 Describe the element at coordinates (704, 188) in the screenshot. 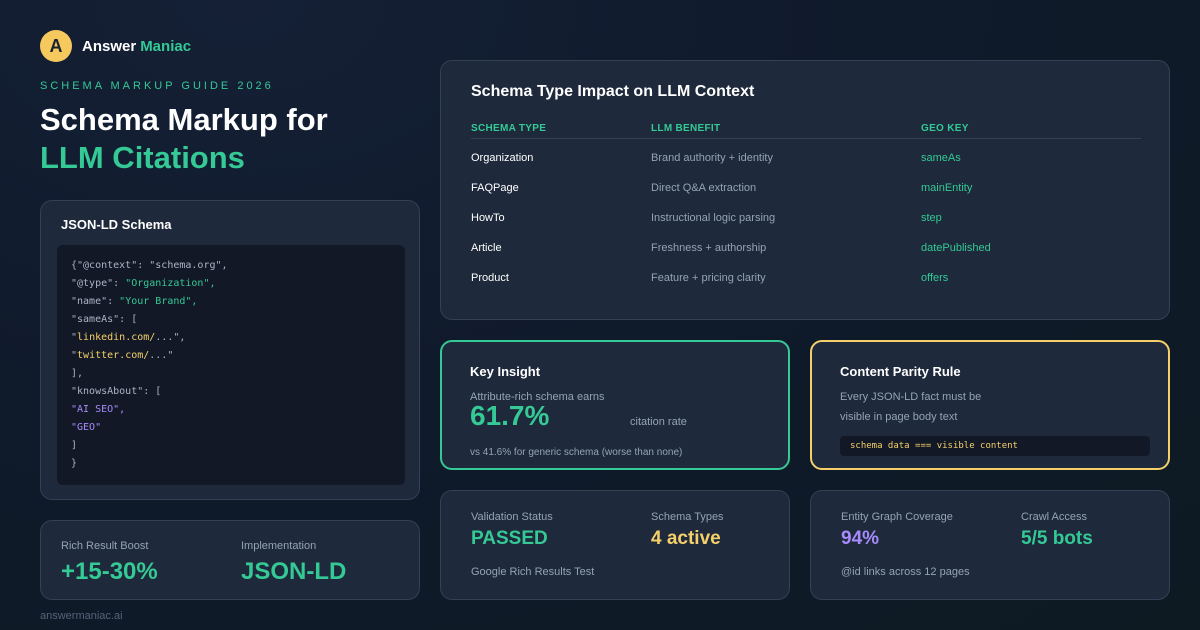

I see `cell-llm-benefit: Direct Q&A extraction` at that location.